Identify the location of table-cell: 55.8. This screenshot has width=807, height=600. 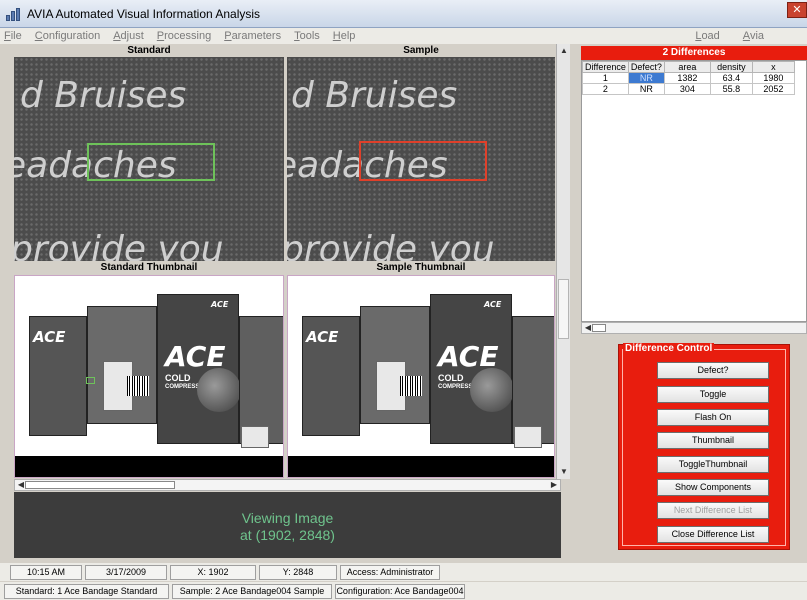
(731, 89).